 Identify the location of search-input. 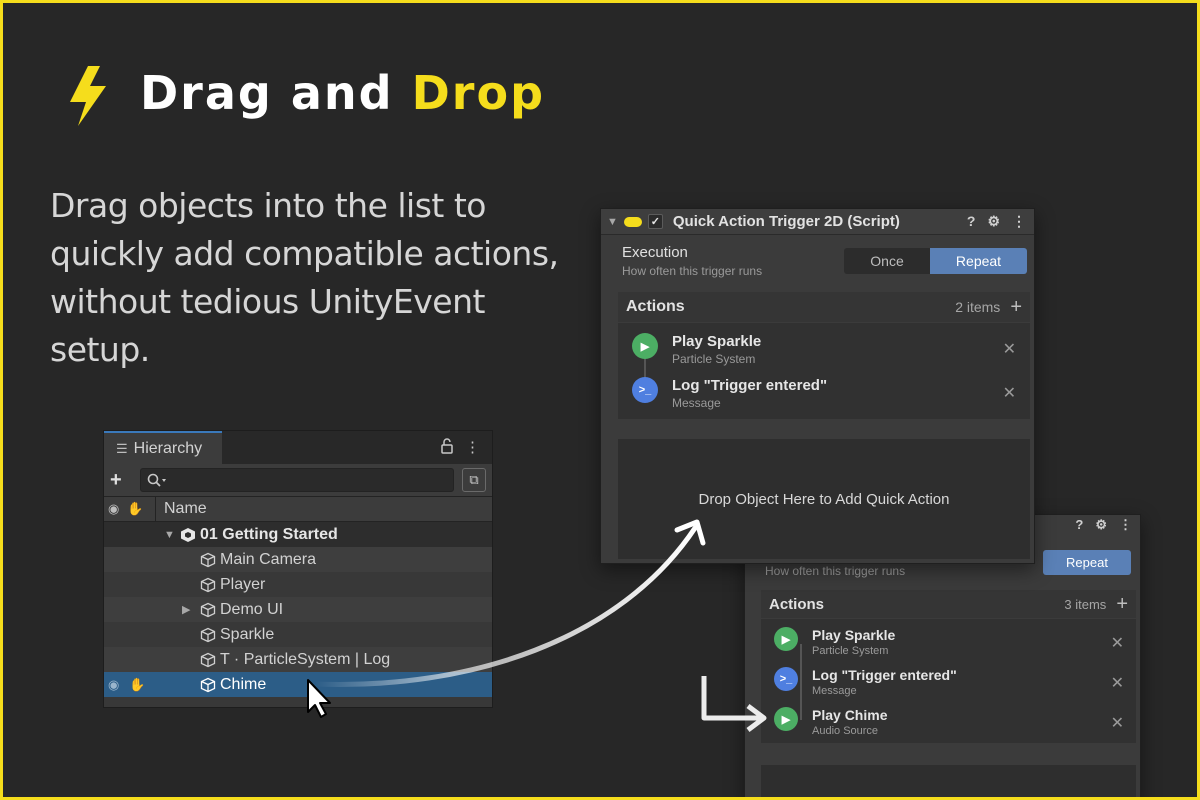
(297, 480).